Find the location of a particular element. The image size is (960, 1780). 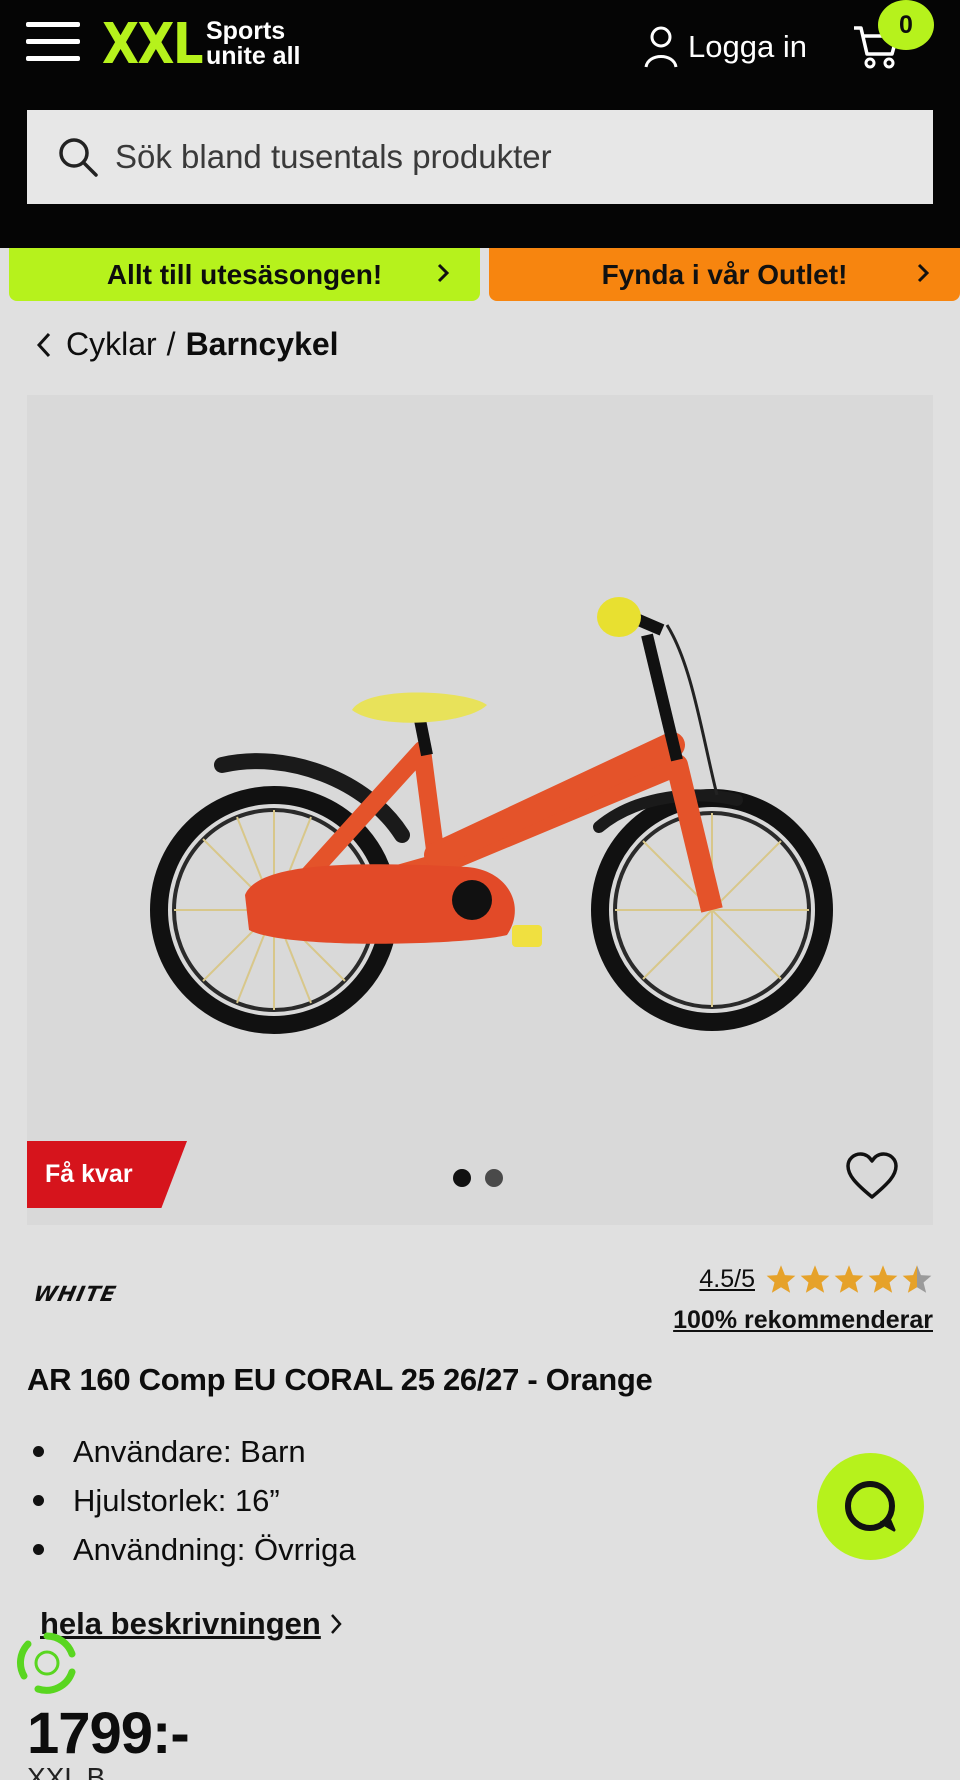

user-icon is located at coordinates (661, 47).